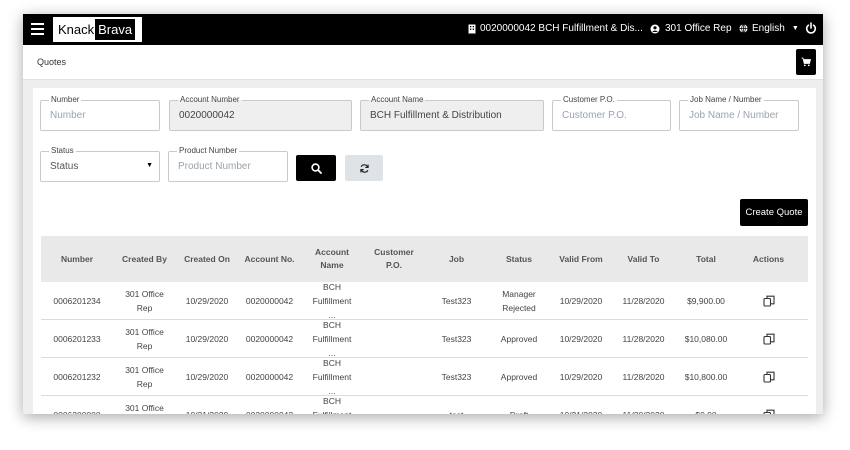  Describe the element at coordinates (456, 259) in the screenshot. I see `column-header: Job` at that location.